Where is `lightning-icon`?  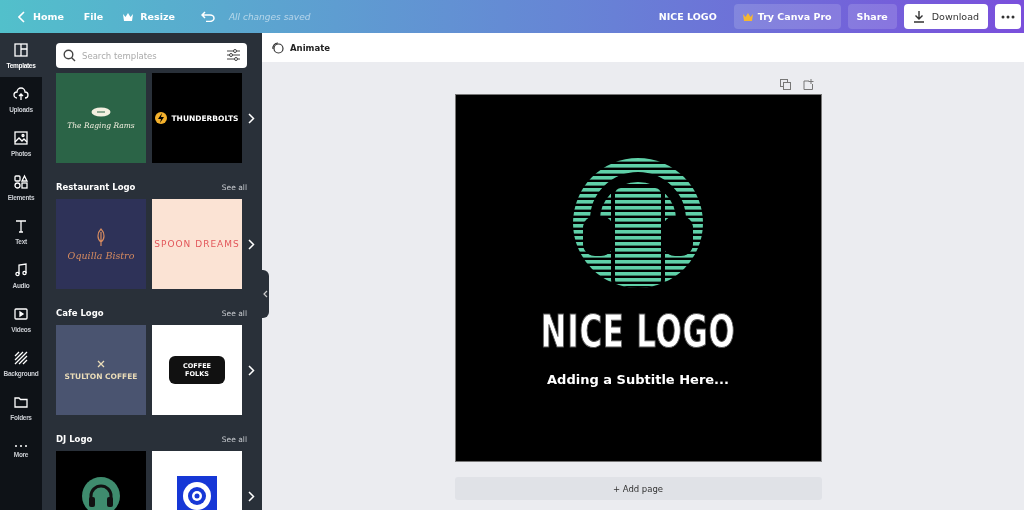
lightning-icon is located at coordinates (161, 118).